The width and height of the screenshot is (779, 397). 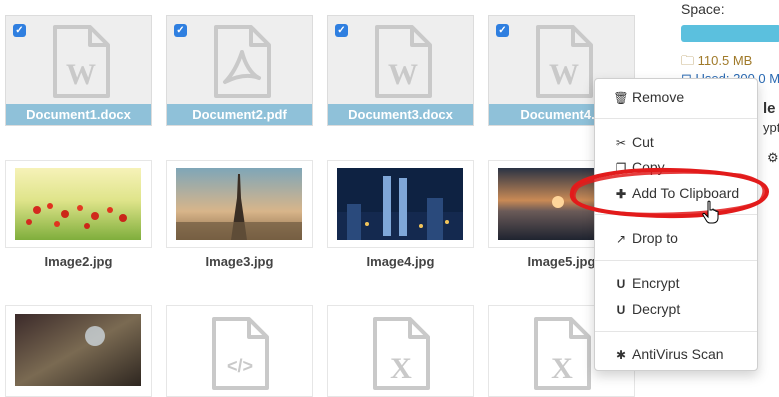 I want to click on menu-item-copy: ❐ Copy, so click(x=676, y=167).